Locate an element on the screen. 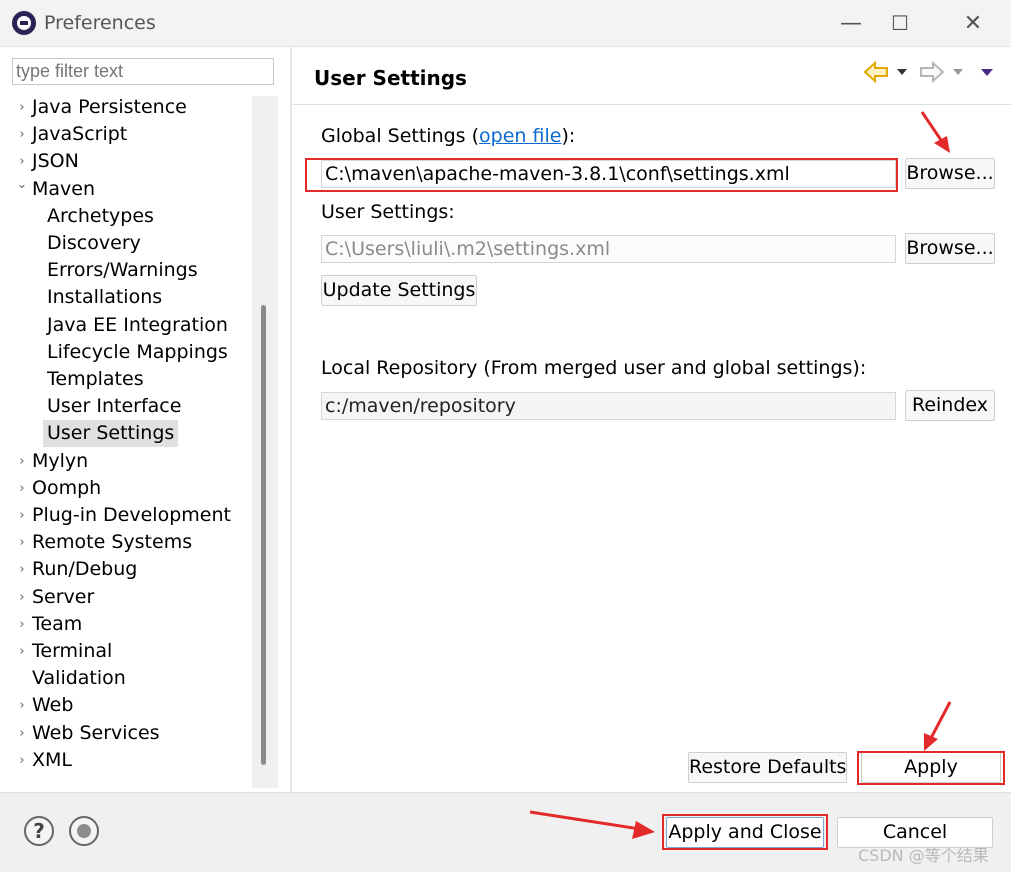 The height and width of the screenshot is (872, 1011). tree-item: Lifecycle Mappings is located at coordinates (125, 352).